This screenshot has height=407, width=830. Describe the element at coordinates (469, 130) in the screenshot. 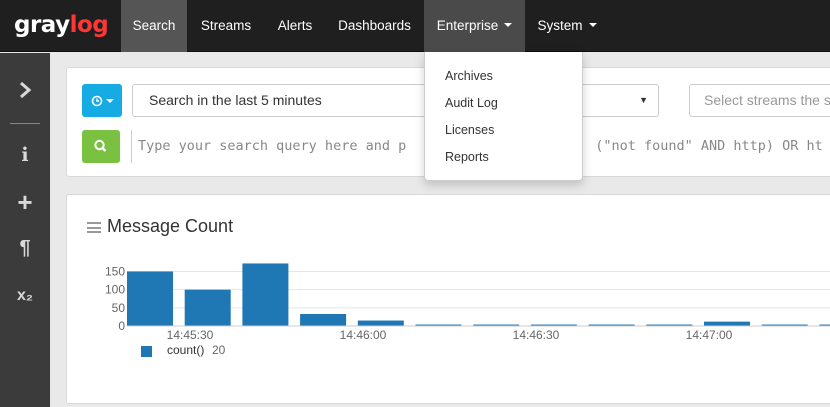

I see `menu-item-licenses: Licenses` at that location.